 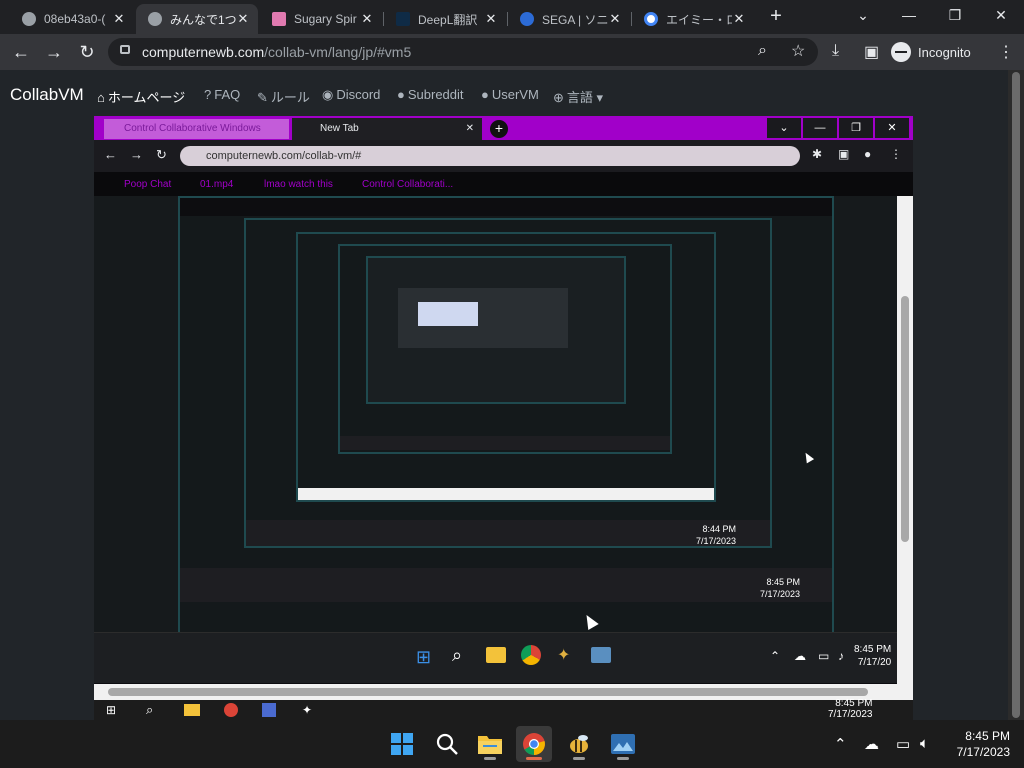 I want to click on date: 7/17/2023, so click(x=716, y=541).